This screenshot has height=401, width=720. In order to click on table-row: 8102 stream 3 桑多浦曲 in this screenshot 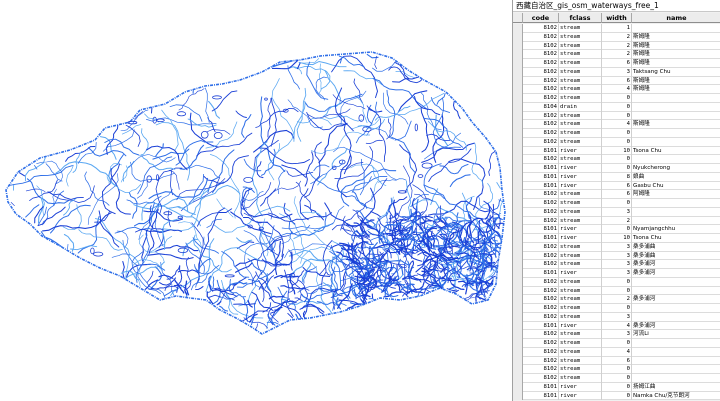, I will do `click(616, 247)`.